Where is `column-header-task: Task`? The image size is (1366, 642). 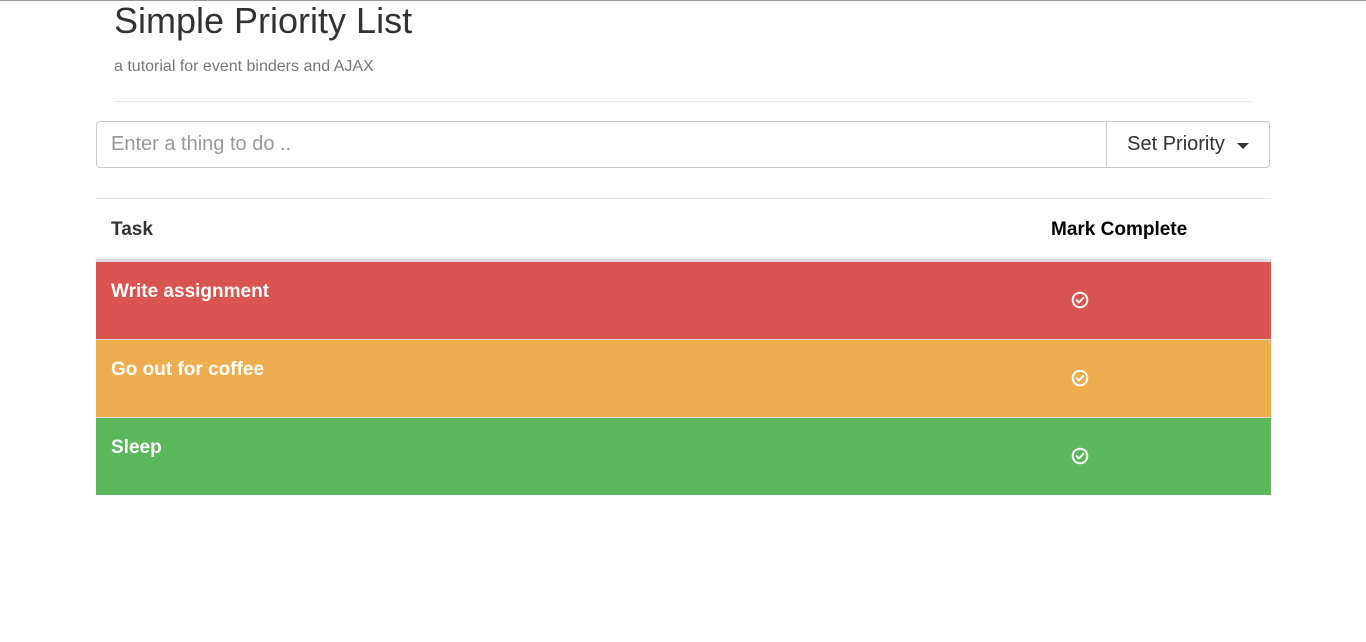 column-header-task: Task is located at coordinates (132, 229).